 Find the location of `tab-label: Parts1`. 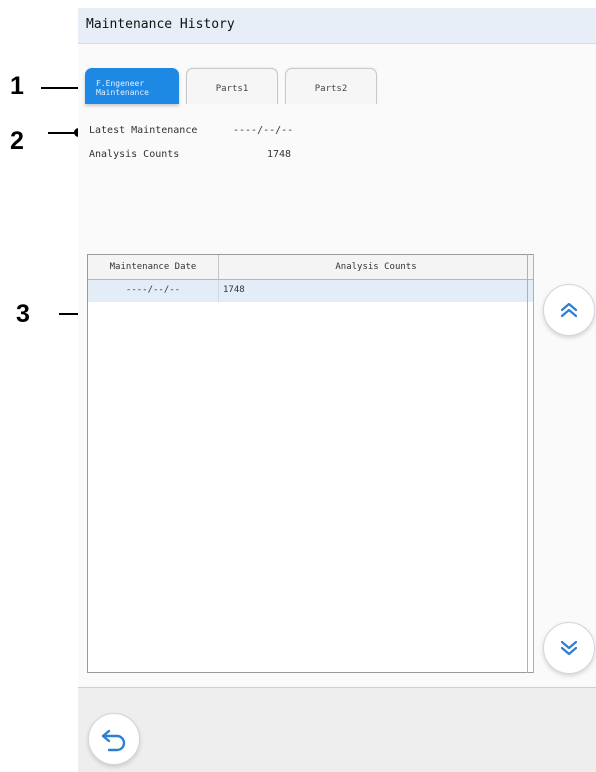

tab-label: Parts1 is located at coordinates (232, 89).